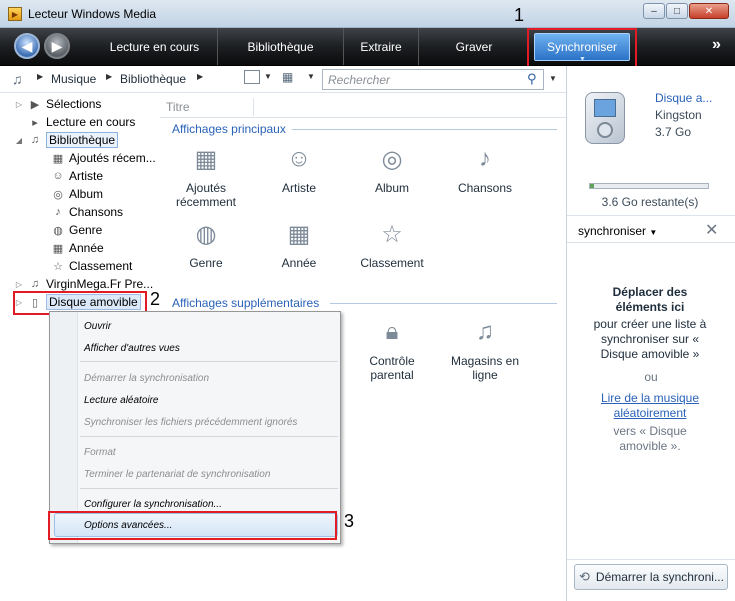  I want to click on device-wheel, so click(605, 130).